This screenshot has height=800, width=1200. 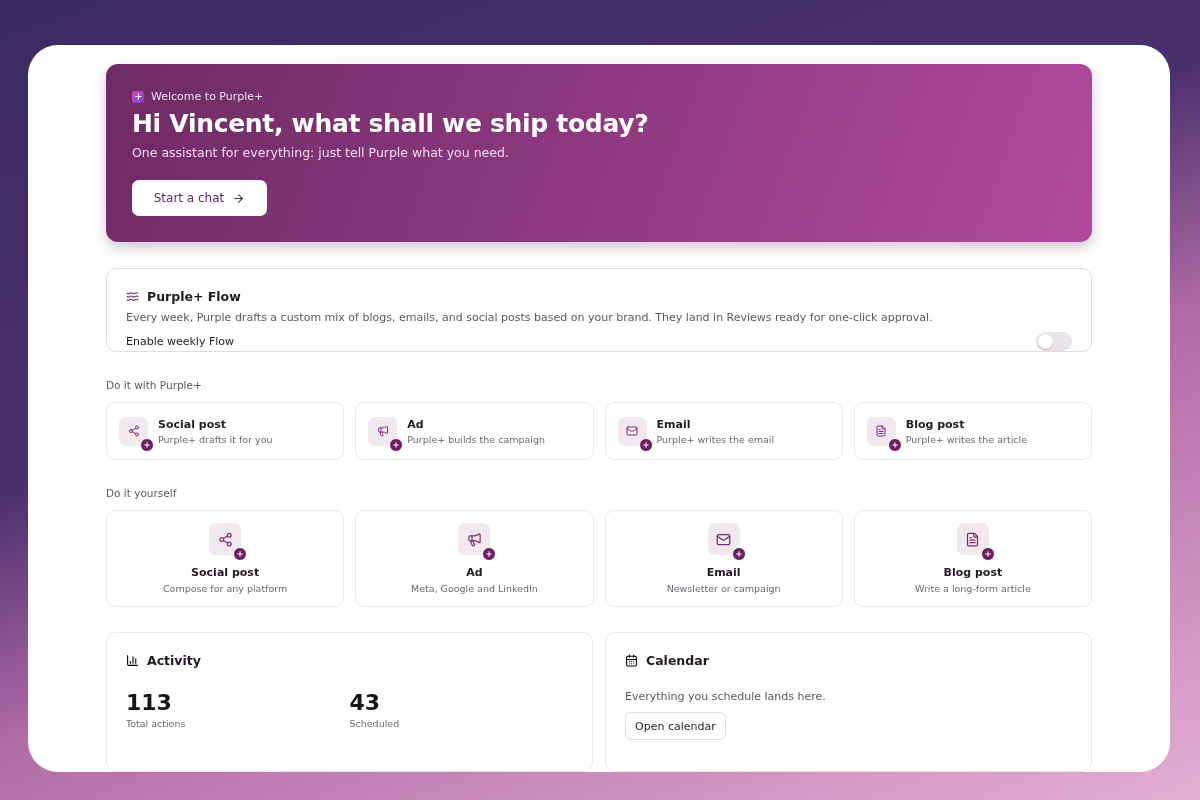 What do you see at coordinates (365, 702) in the screenshot?
I see `stat-value: 43` at bounding box center [365, 702].